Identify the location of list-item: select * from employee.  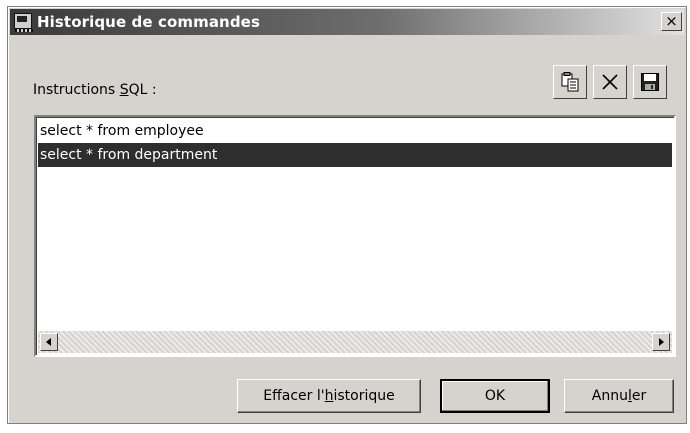
(355, 131).